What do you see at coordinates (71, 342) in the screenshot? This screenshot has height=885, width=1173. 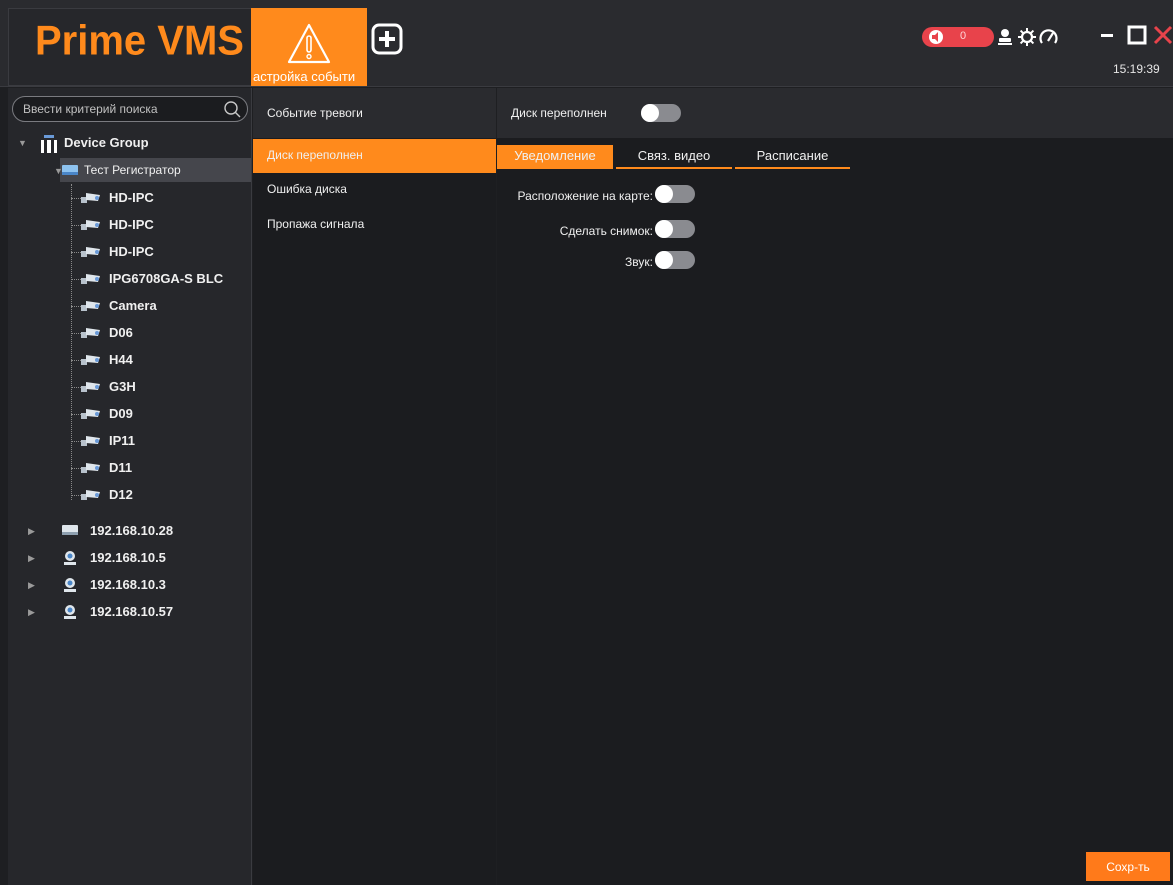 I see `tree-connector` at bounding box center [71, 342].